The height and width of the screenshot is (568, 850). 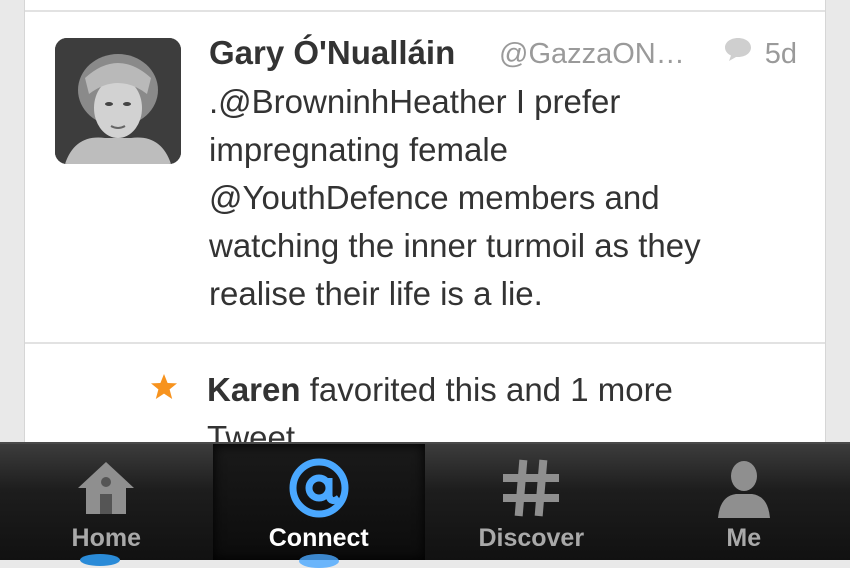 What do you see at coordinates (254, 389) in the screenshot?
I see `activity-user: Karen` at bounding box center [254, 389].